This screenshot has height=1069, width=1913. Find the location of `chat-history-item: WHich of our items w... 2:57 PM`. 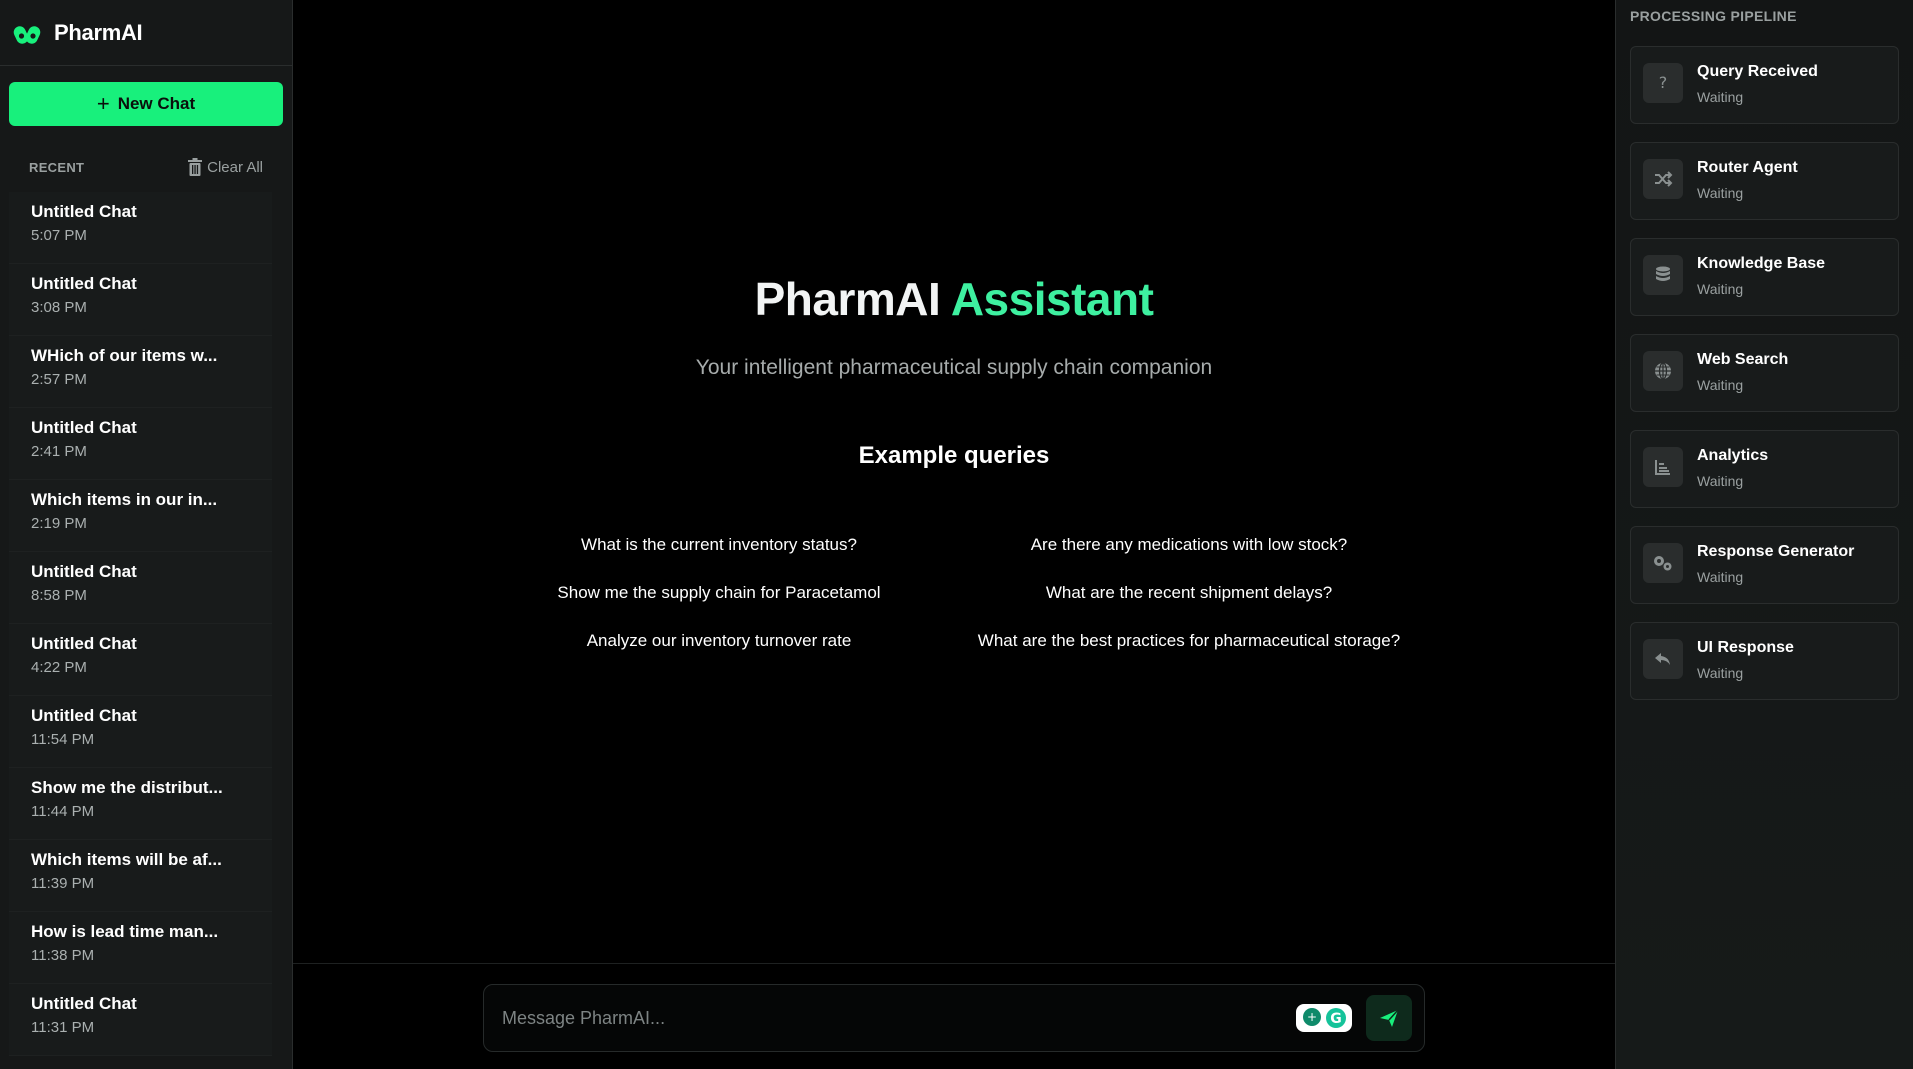

chat-history-item: WHich of our items w... 2:57 PM is located at coordinates (140, 372).